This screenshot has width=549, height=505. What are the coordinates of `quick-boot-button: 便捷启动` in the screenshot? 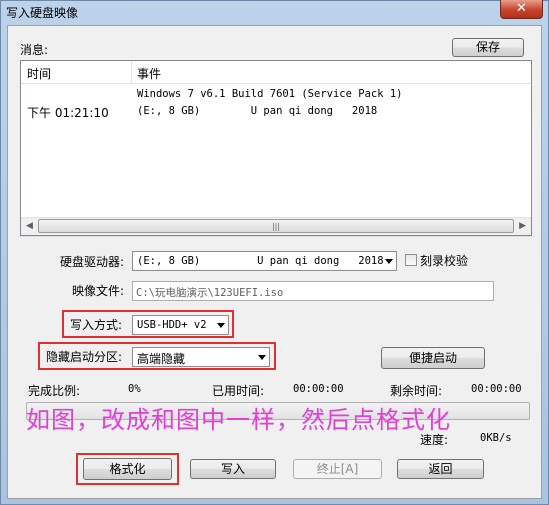 It's located at (433, 358).